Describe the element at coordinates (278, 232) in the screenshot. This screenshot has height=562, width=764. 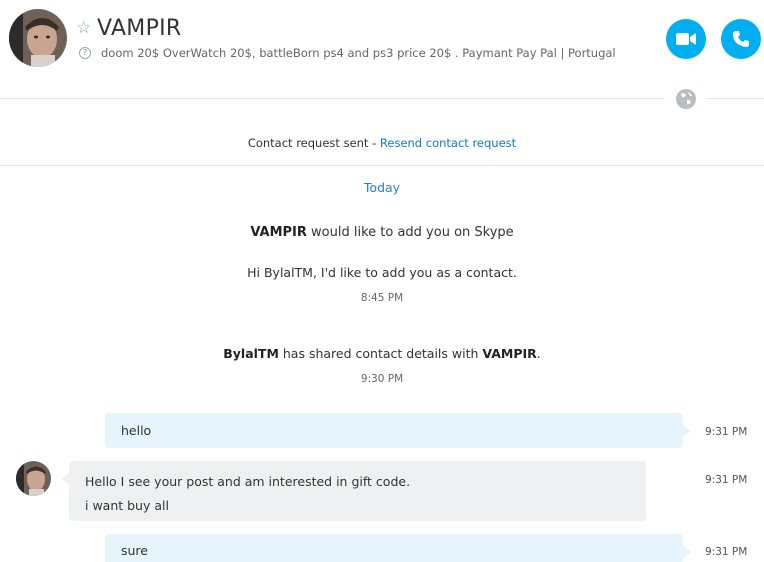
I see `system-name: VAMPIR` at that location.